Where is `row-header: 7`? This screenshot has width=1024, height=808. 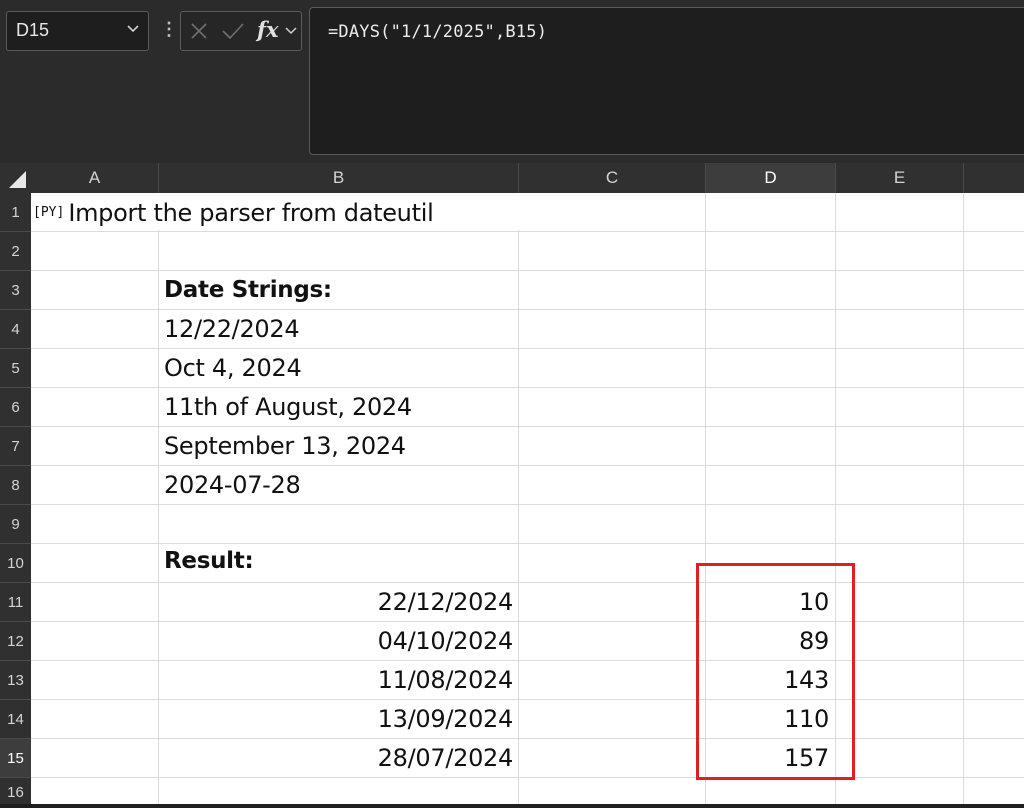
row-header: 7 is located at coordinates (15, 446).